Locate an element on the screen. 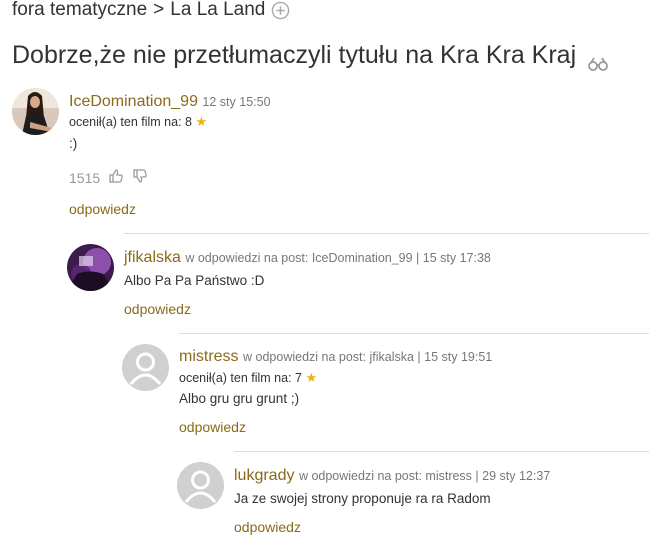 This screenshot has width=649, height=539. binoculars-icon is located at coordinates (598, 60).